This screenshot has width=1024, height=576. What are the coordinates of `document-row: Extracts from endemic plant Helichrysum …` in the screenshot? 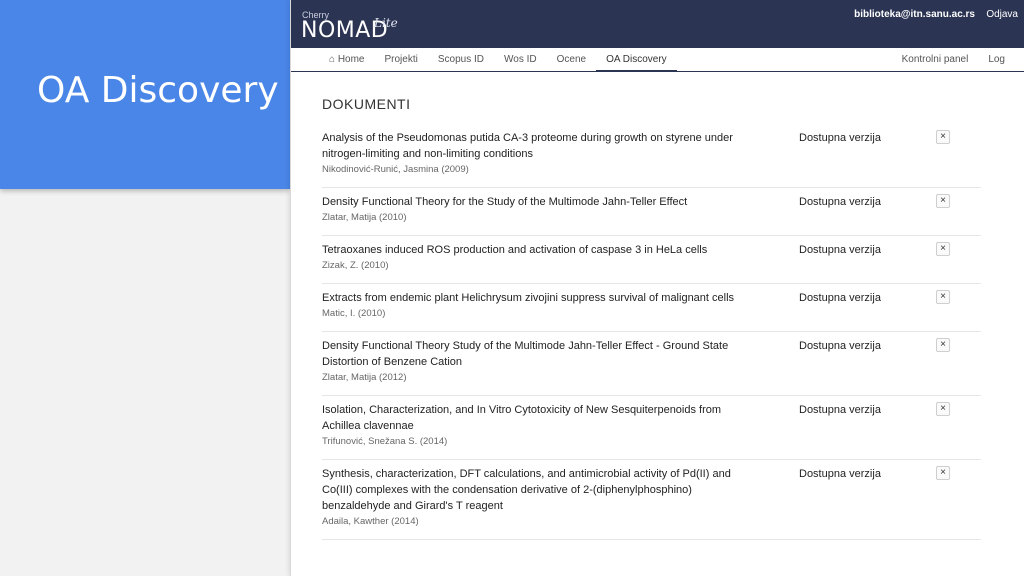 It's located at (651, 308).